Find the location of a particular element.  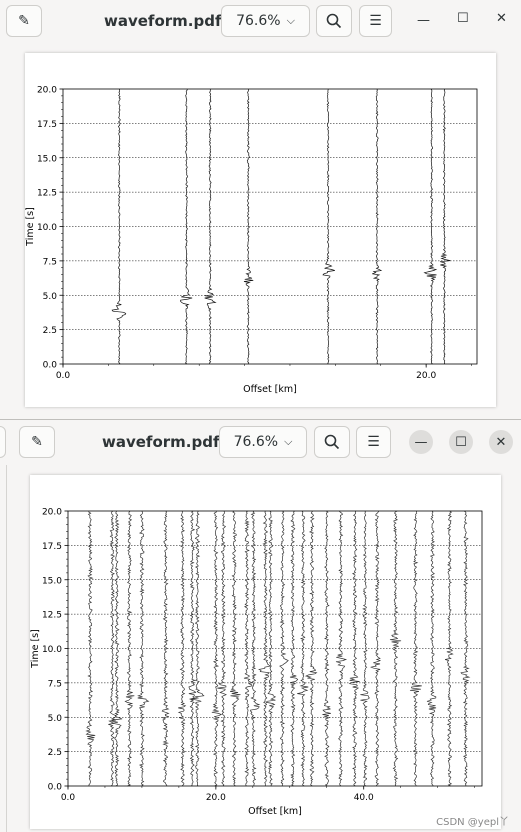

header-bar: ❮ ✎ waveform.pdf 76.6% ⌵ ☰ — ☐ ✕ is located at coordinates (260, 441).